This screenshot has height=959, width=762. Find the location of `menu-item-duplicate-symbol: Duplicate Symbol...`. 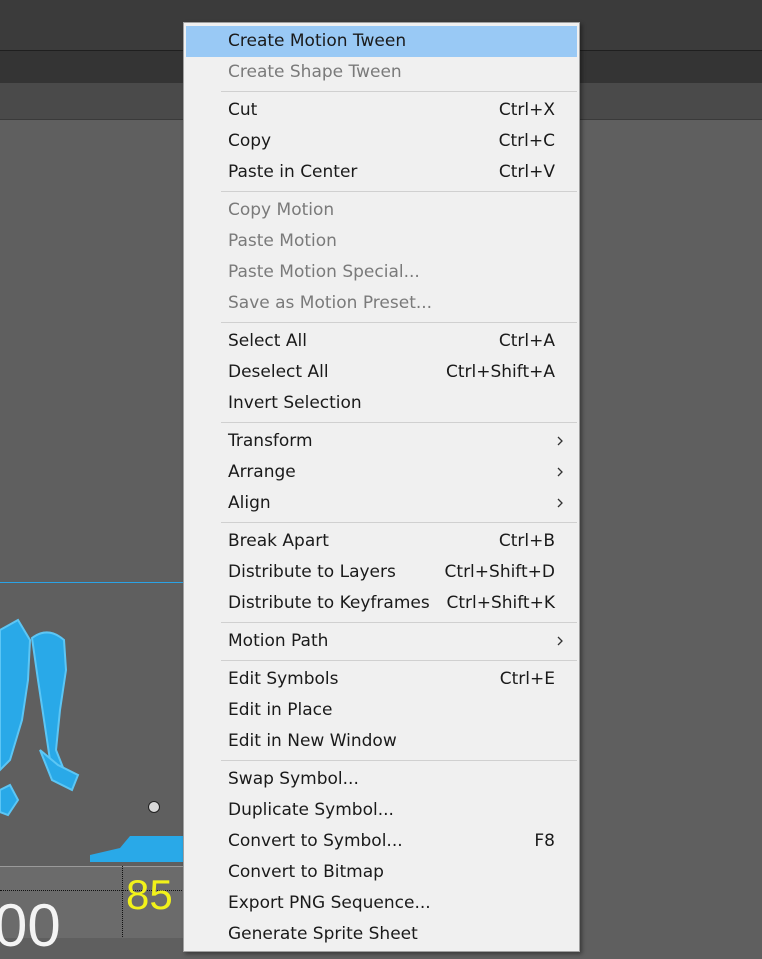

menu-item-duplicate-symbol: Duplicate Symbol... is located at coordinates (381, 810).